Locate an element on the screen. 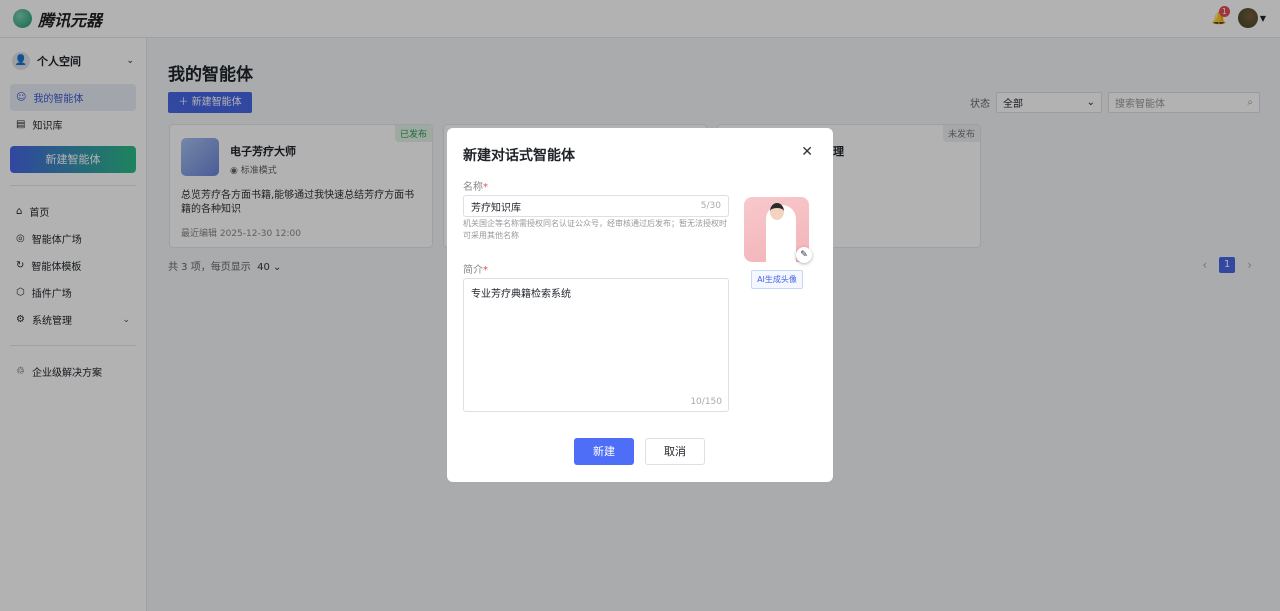 The height and width of the screenshot is (611, 1280). label: 名称 is located at coordinates (473, 187).